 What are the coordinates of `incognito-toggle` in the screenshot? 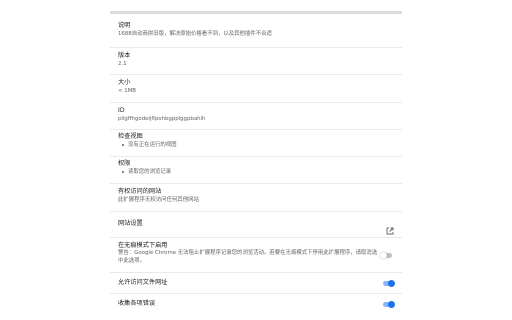 It's located at (386, 255).